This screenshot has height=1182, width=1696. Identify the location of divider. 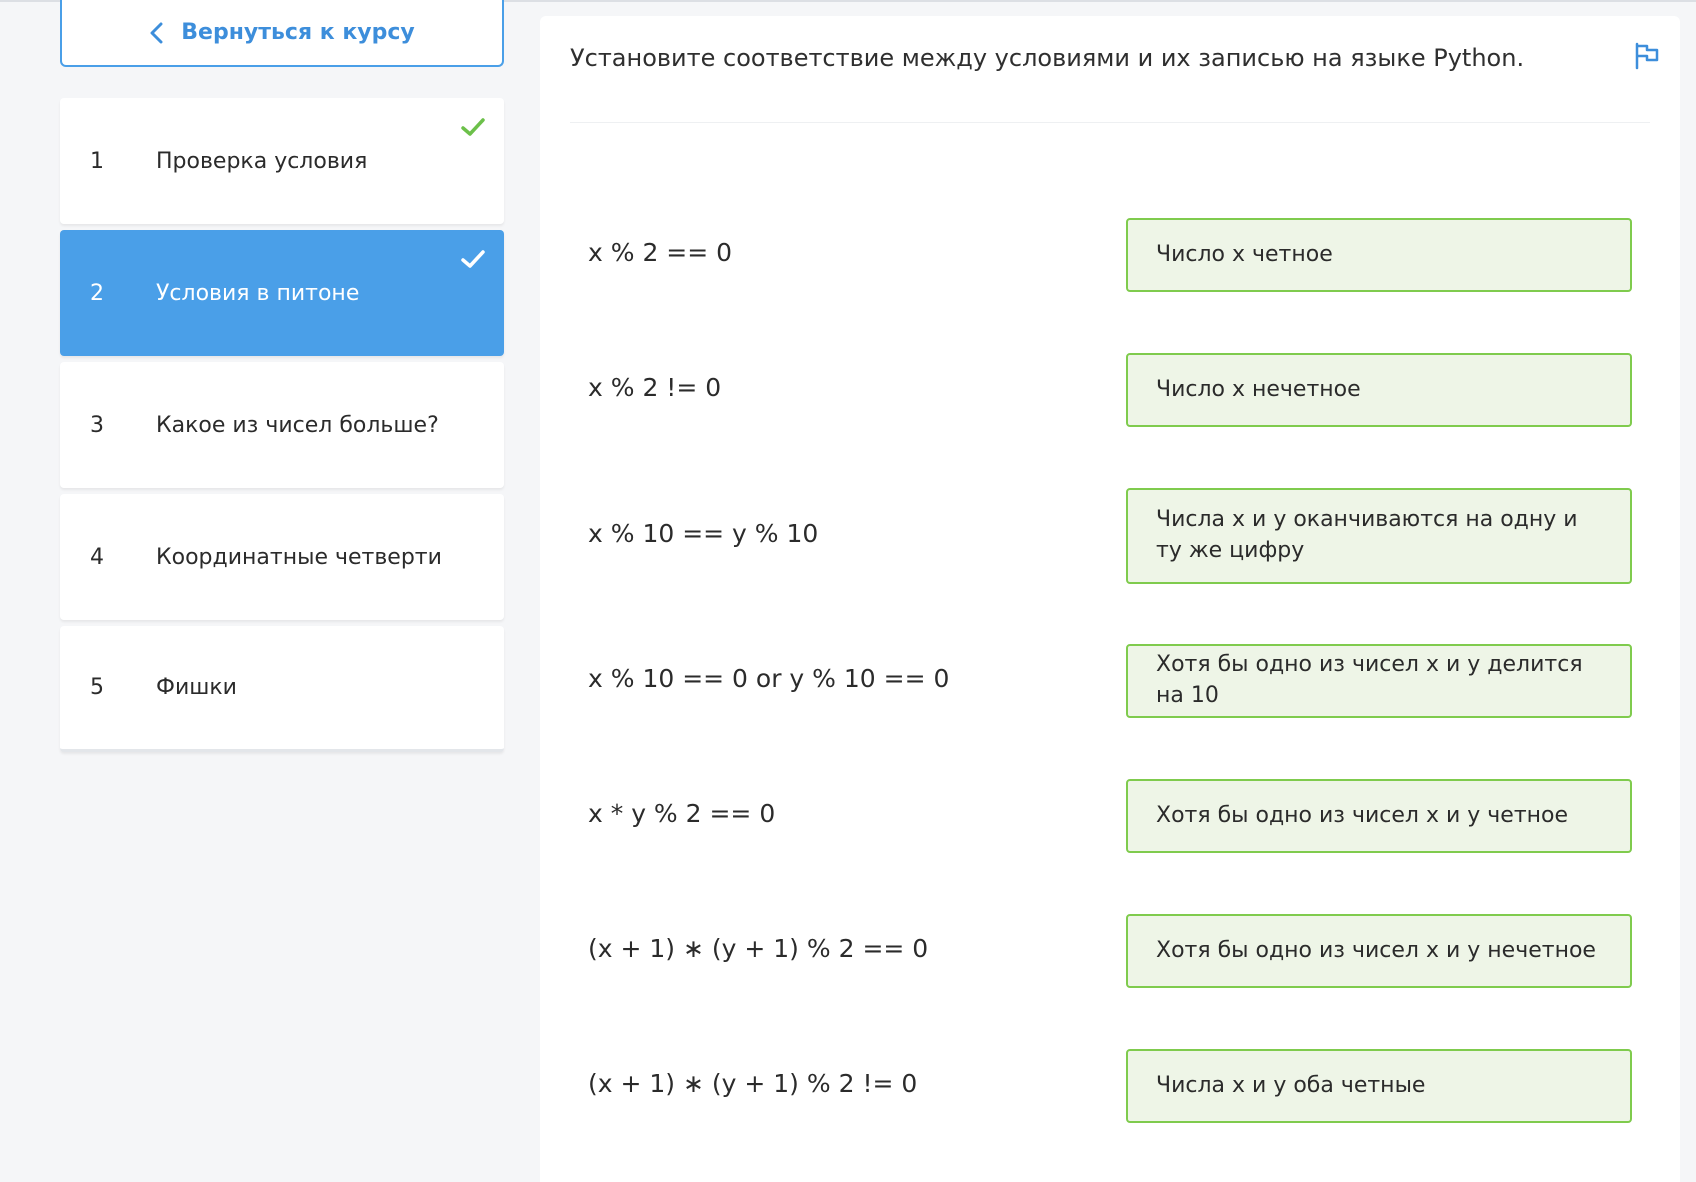
(1110, 122).